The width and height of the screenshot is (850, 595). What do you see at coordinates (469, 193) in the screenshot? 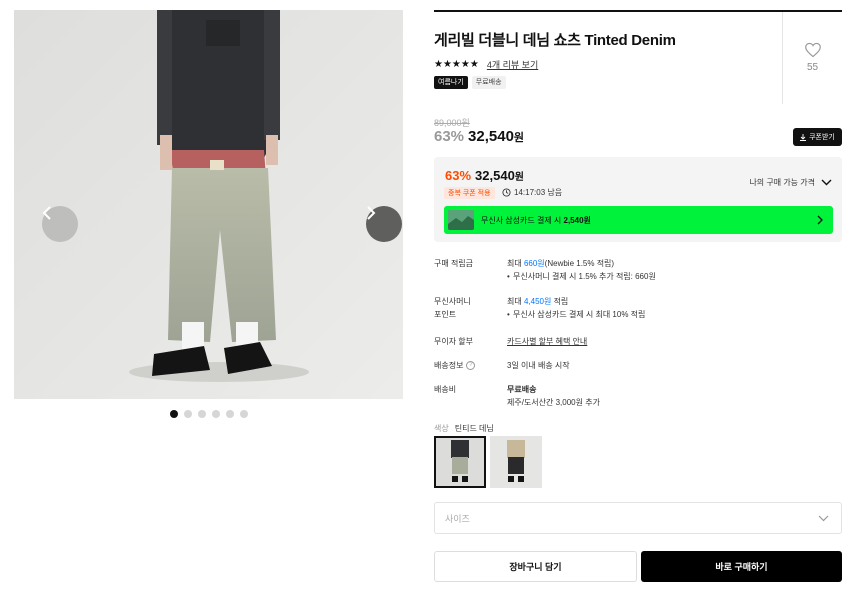
I see `dup-coupon-badge: 중복 쿠폰 적용` at bounding box center [469, 193].